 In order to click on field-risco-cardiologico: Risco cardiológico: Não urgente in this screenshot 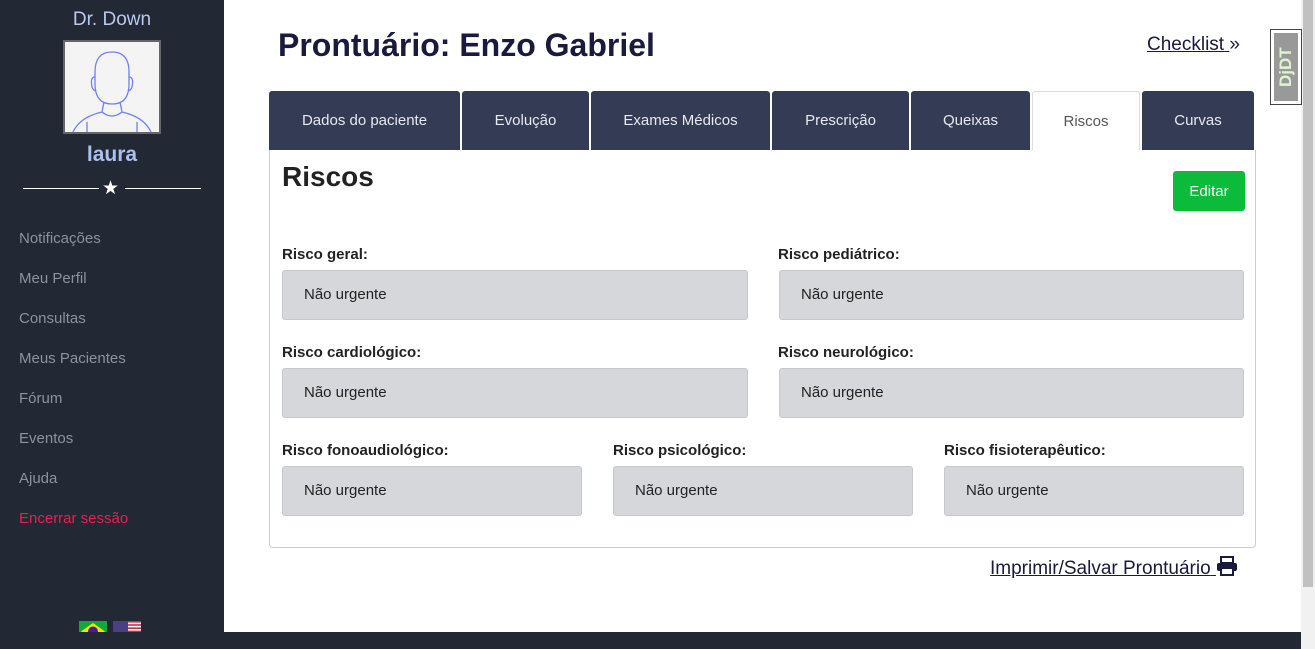, I will do `click(515, 381)`.